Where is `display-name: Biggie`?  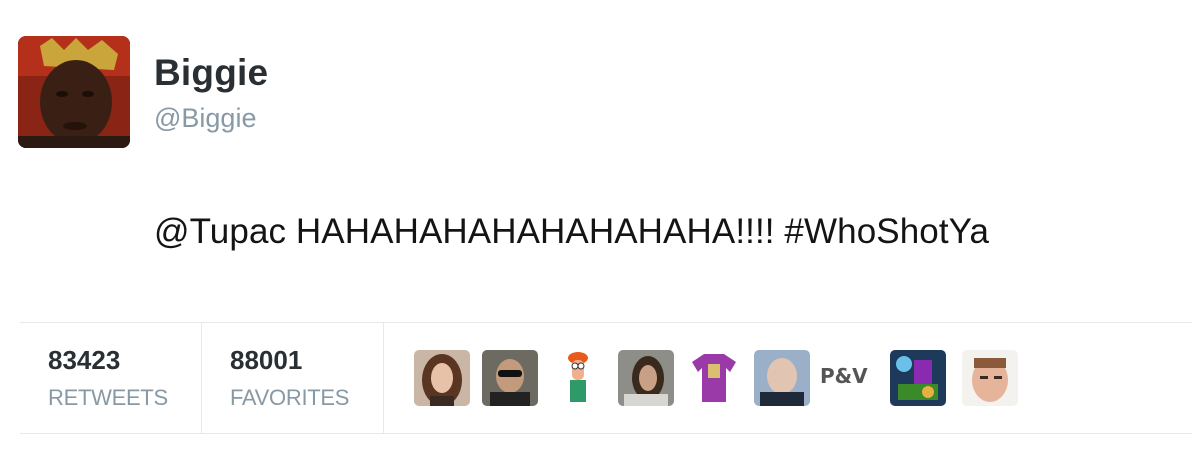 display-name: Biggie is located at coordinates (211, 73).